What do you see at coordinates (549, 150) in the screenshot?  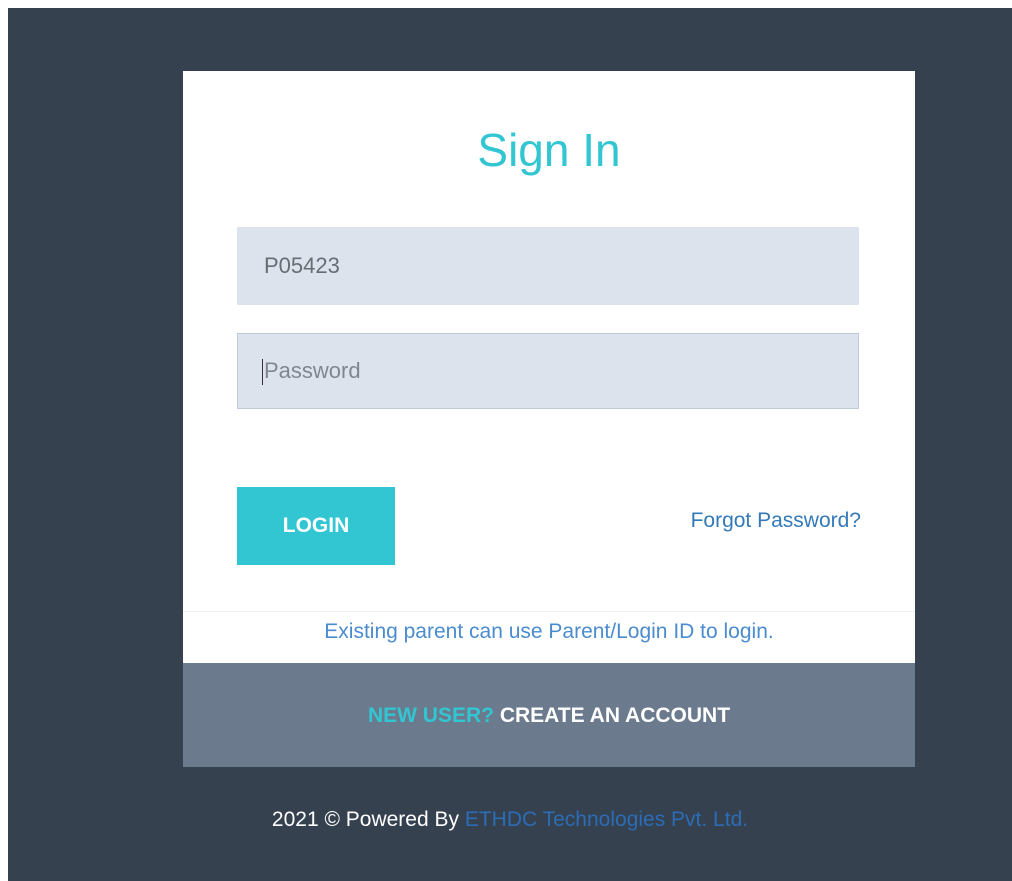 I see `page-title: Sign In` at bounding box center [549, 150].